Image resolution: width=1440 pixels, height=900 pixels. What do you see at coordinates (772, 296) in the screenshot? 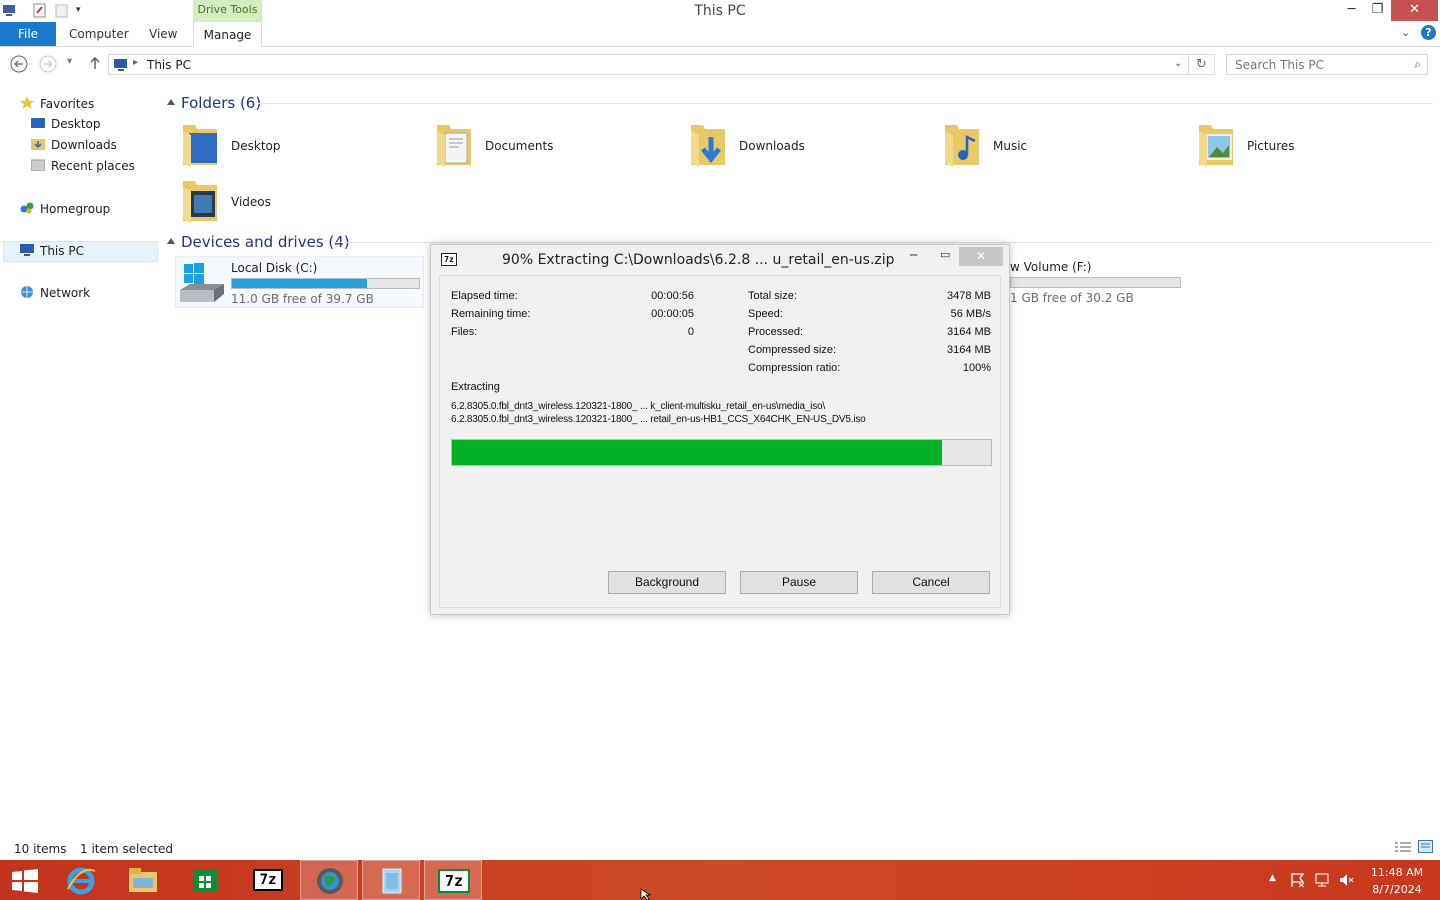
I see `total-size-label: Total size:` at bounding box center [772, 296].